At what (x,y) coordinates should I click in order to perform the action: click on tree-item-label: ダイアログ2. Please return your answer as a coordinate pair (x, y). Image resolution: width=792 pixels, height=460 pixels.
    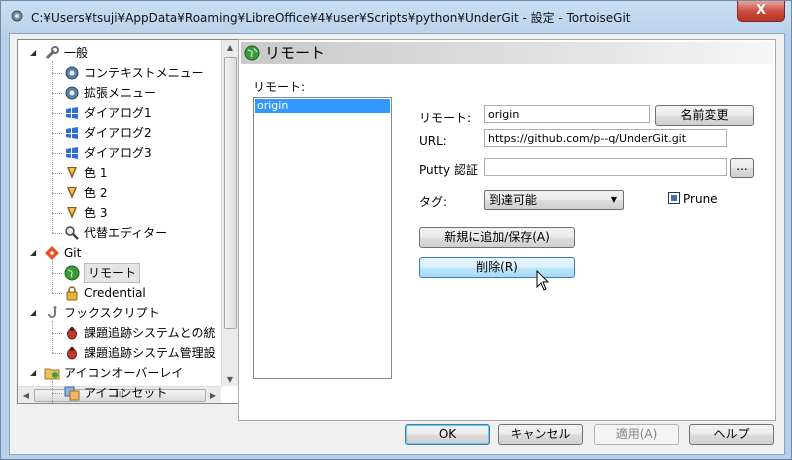
    Looking at the image, I should click on (118, 133).